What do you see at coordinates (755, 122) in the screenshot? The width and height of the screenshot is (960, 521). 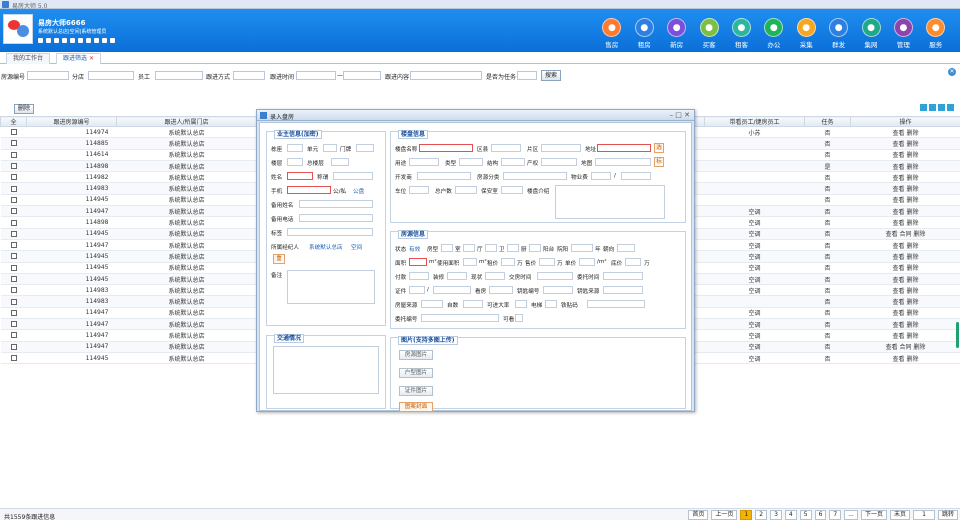 I see `viewing-staff-header: 带看员工/键房员工` at bounding box center [755, 122].